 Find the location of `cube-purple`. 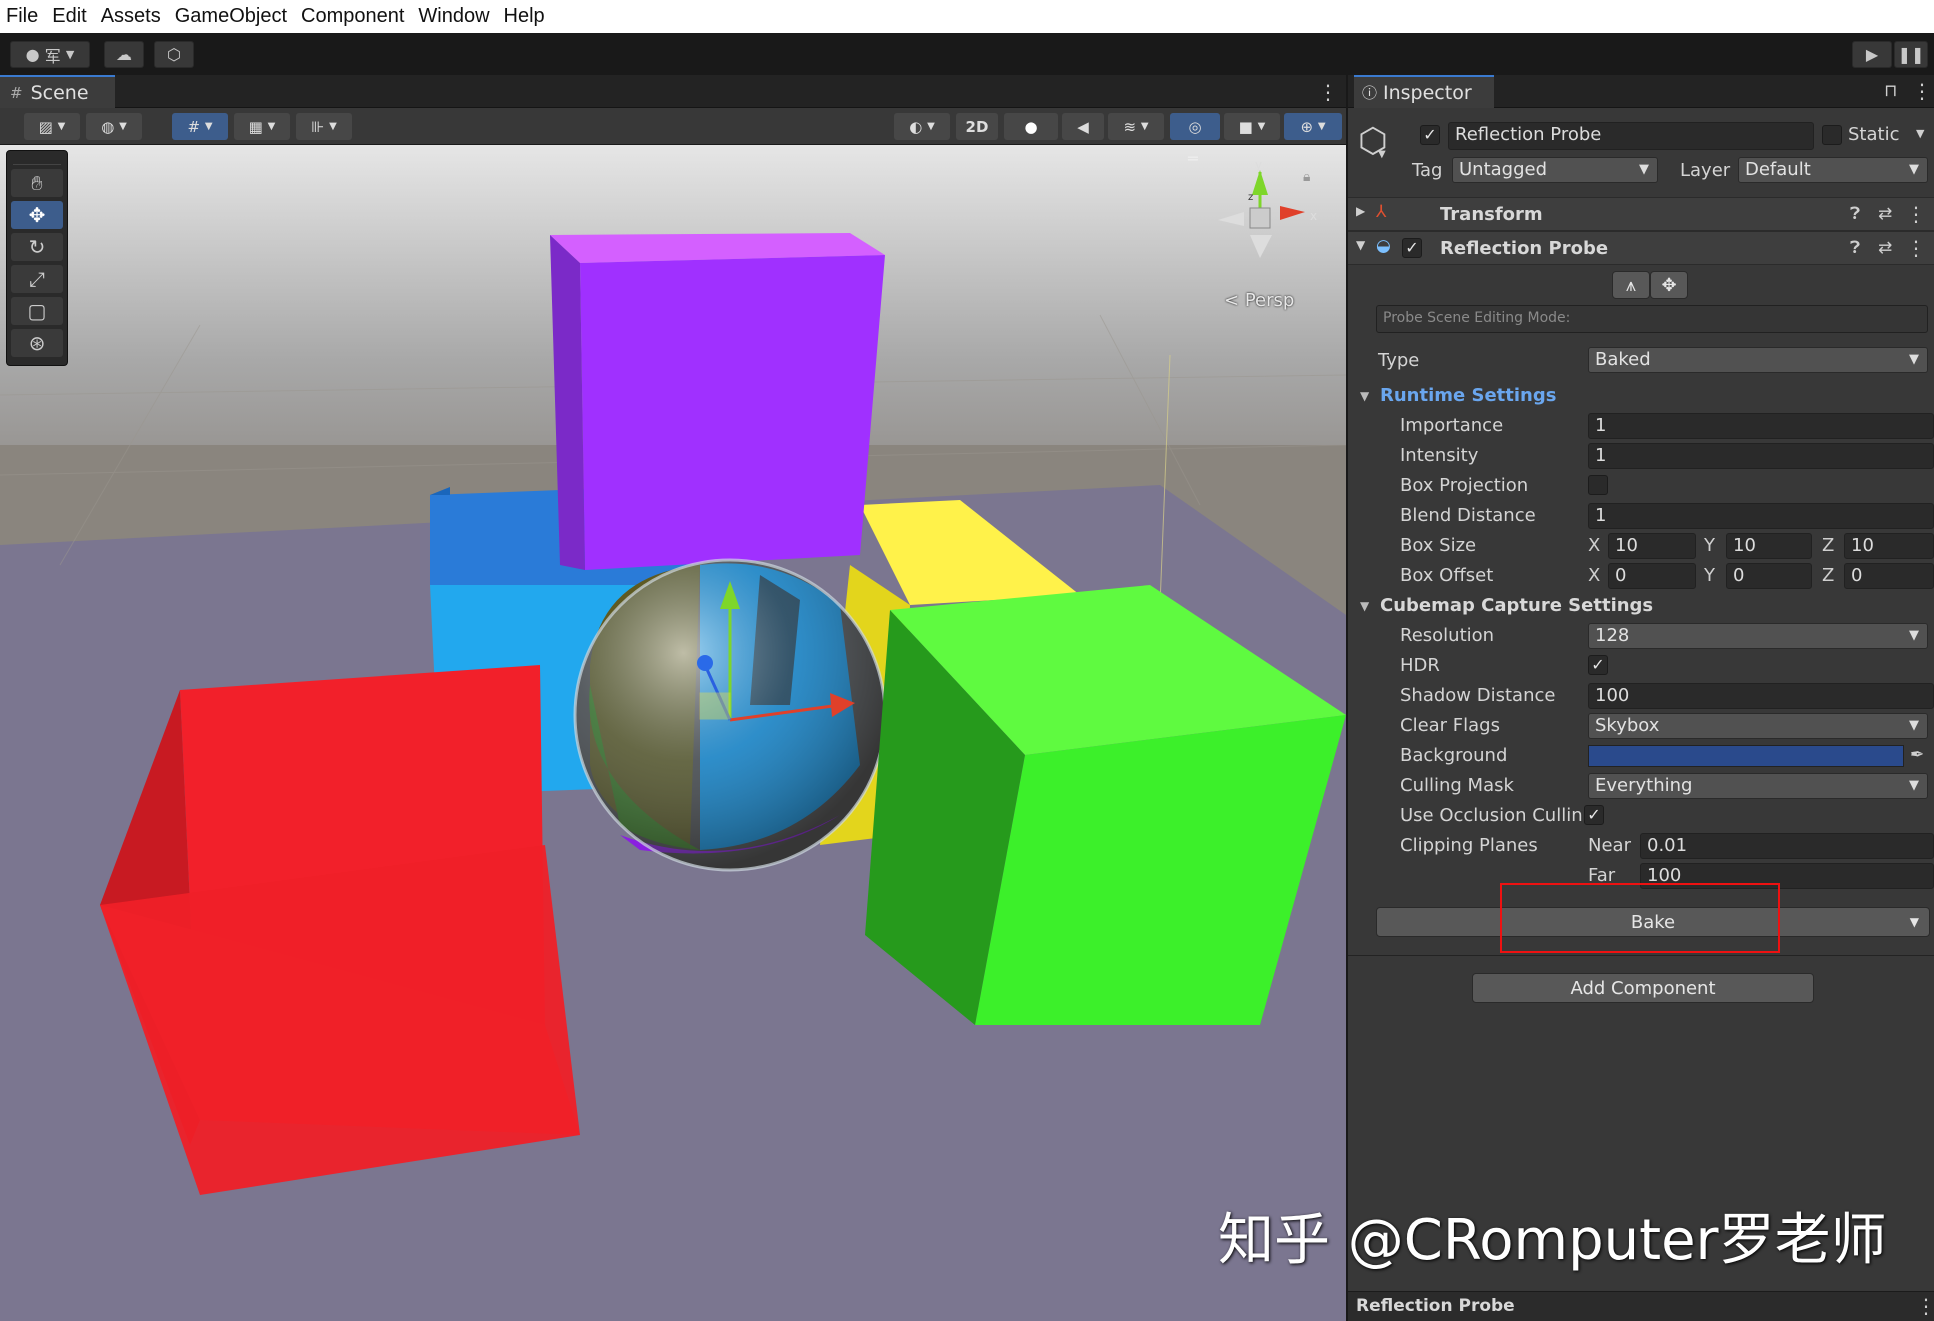

cube-purple is located at coordinates (717, 401).